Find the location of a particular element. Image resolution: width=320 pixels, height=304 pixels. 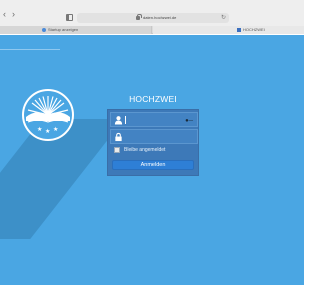

browser-toolbar: ‹ › daten.hochzwei.de ↻ is located at coordinates (152, 13).